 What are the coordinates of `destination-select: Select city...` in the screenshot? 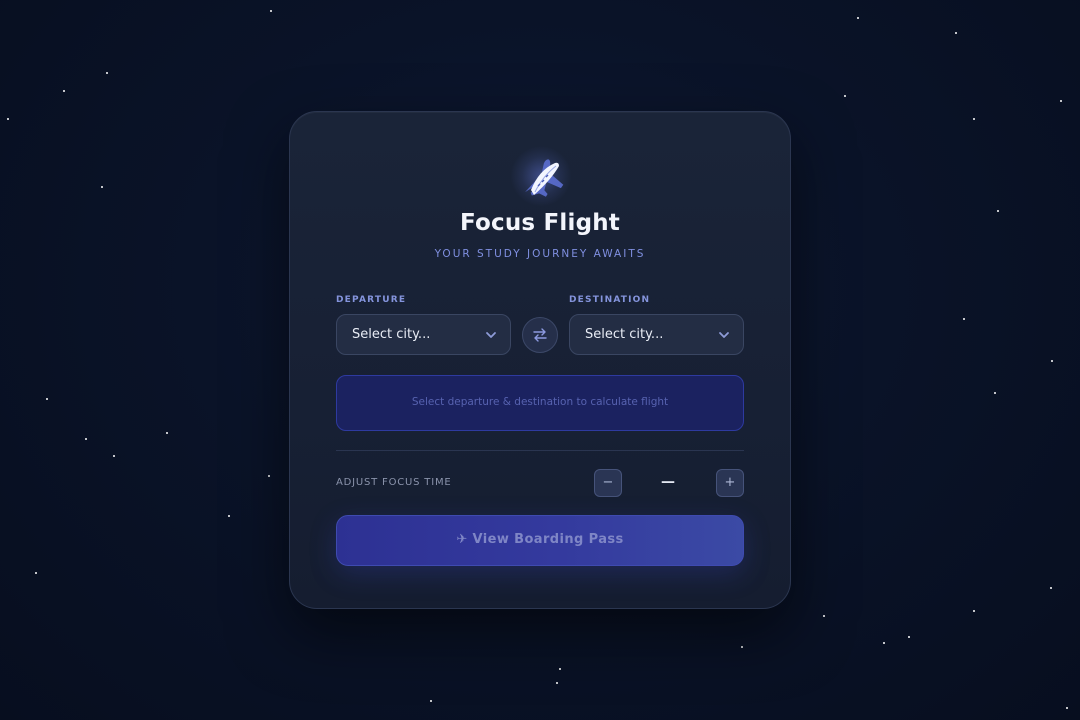 It's located at (656, 334).